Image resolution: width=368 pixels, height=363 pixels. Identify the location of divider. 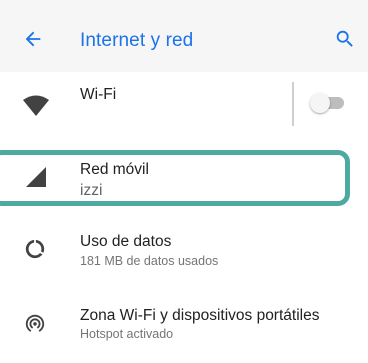
(293, 104).